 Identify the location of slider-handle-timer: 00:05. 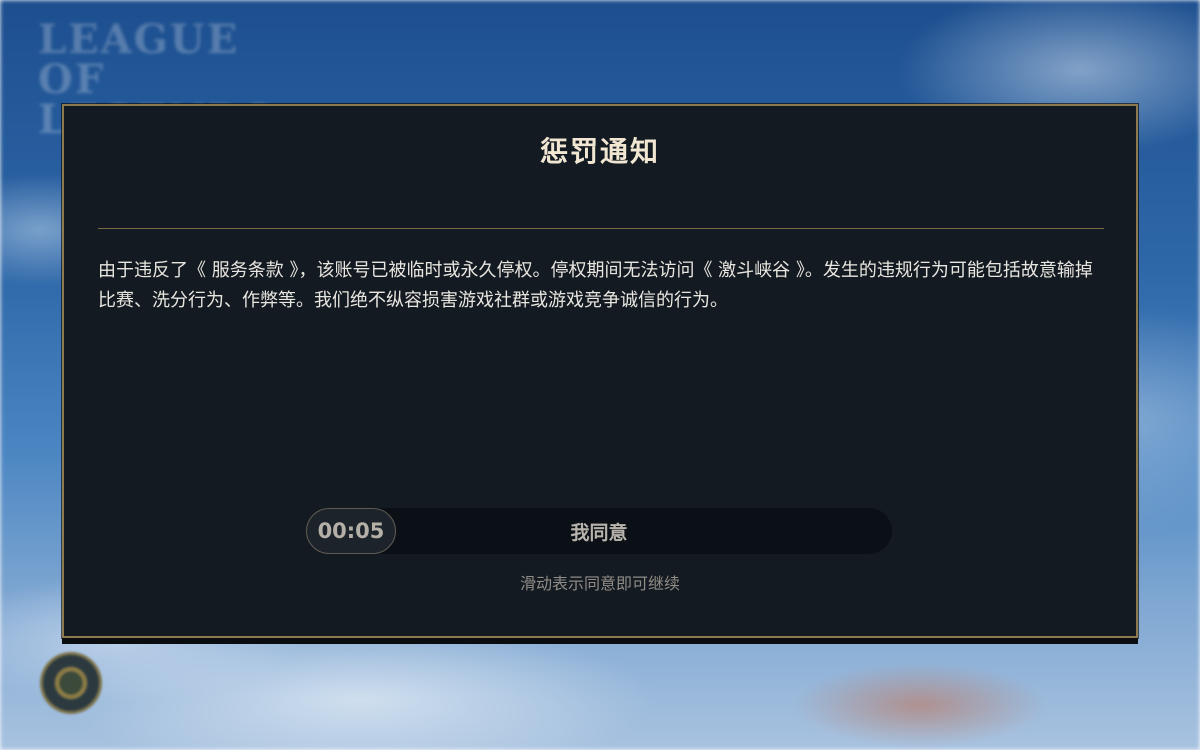
(351, 531).